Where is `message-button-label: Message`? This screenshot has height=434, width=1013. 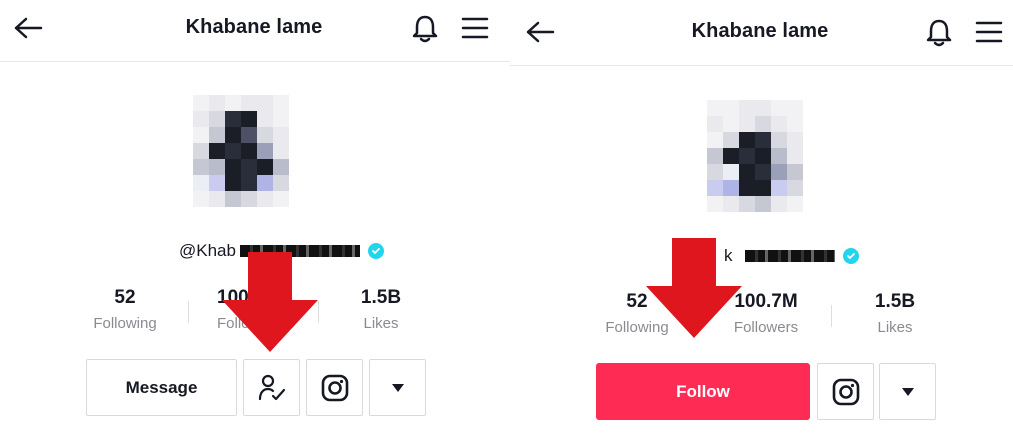 message-button-label: Message is located at coordinates (161, 387).